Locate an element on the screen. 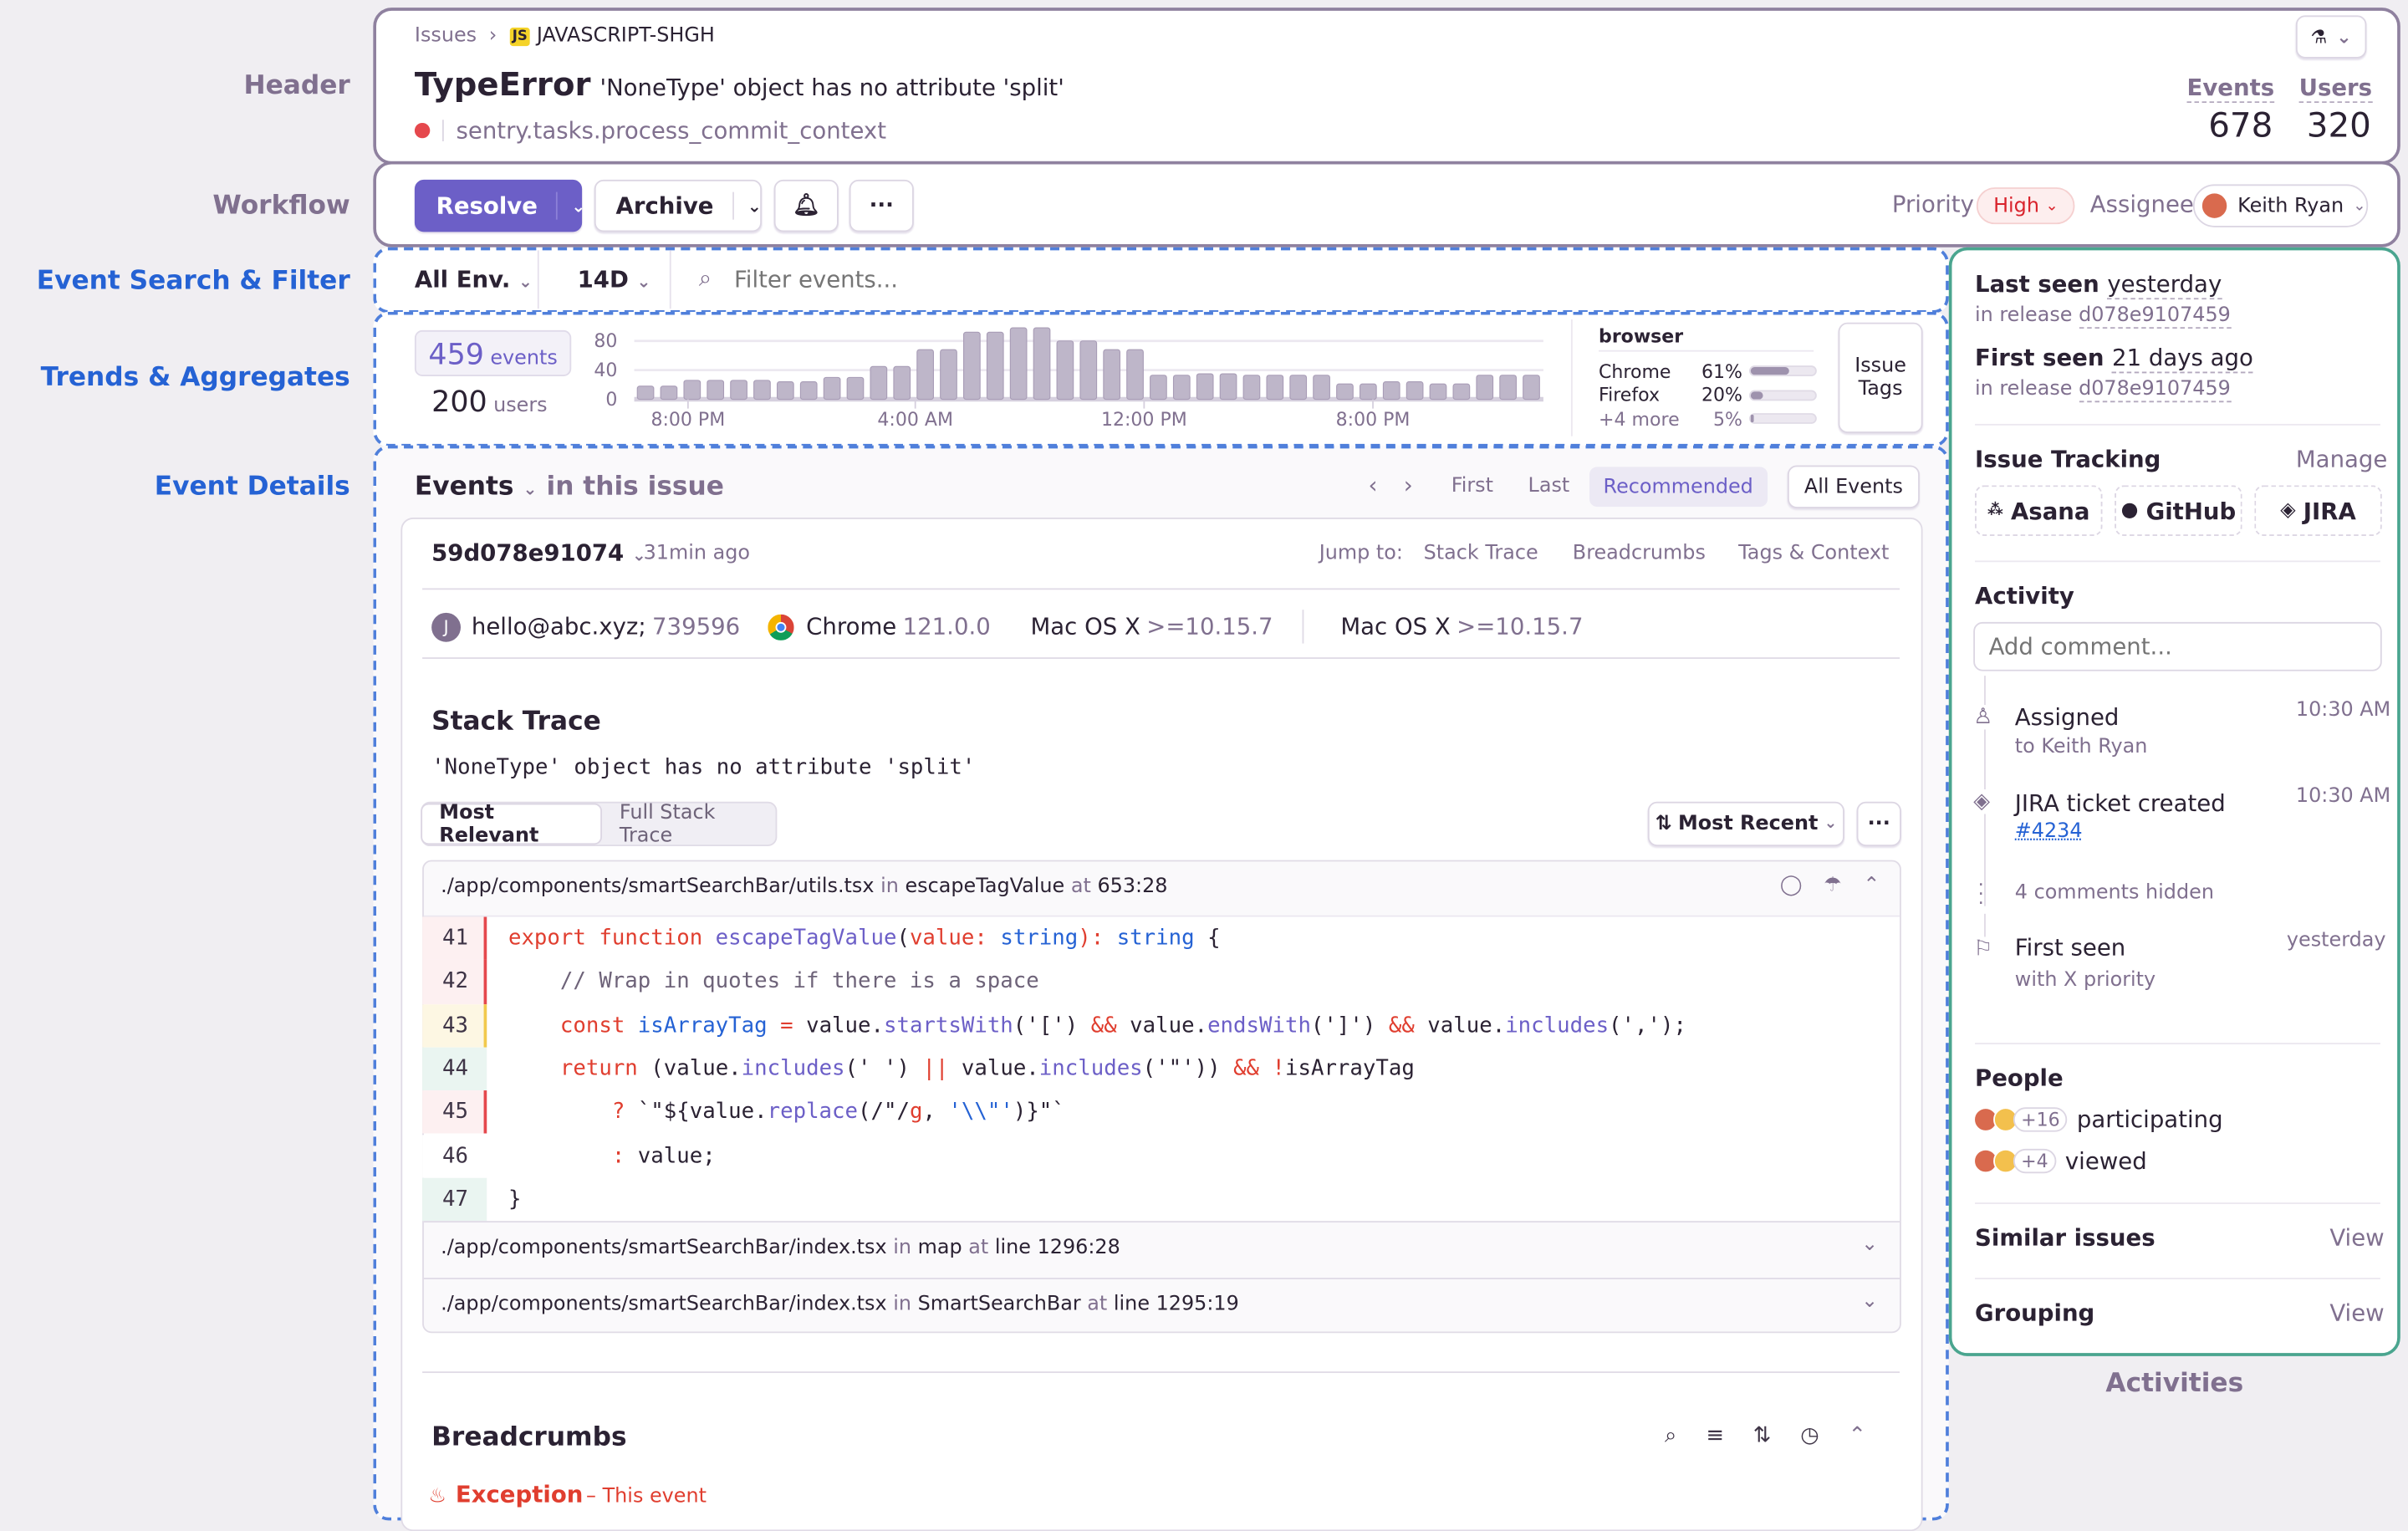  priority-dropdown: High ⌄ is located at coordinates (2026, 206).